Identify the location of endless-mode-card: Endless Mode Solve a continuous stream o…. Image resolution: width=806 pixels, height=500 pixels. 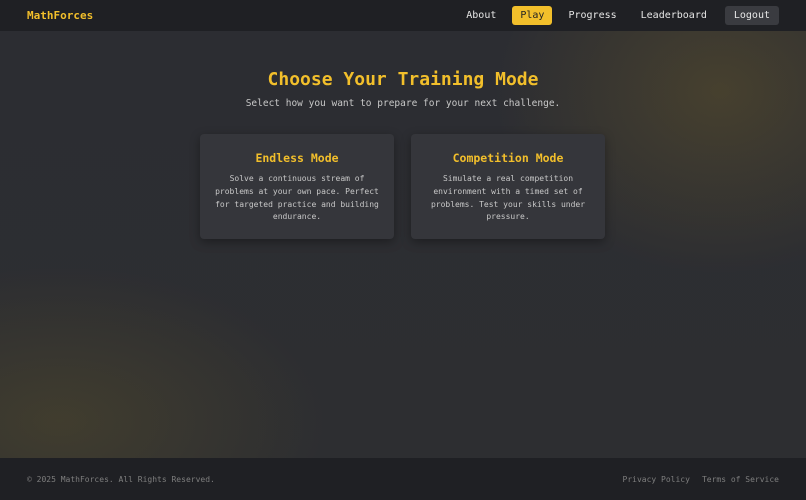
(297, 186).